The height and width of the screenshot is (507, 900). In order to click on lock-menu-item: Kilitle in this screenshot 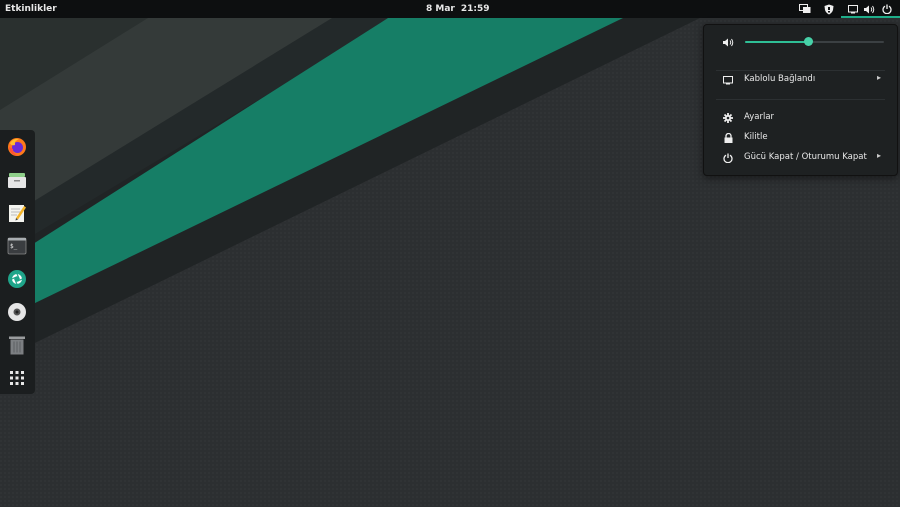, I will do `click(800, 138)`.